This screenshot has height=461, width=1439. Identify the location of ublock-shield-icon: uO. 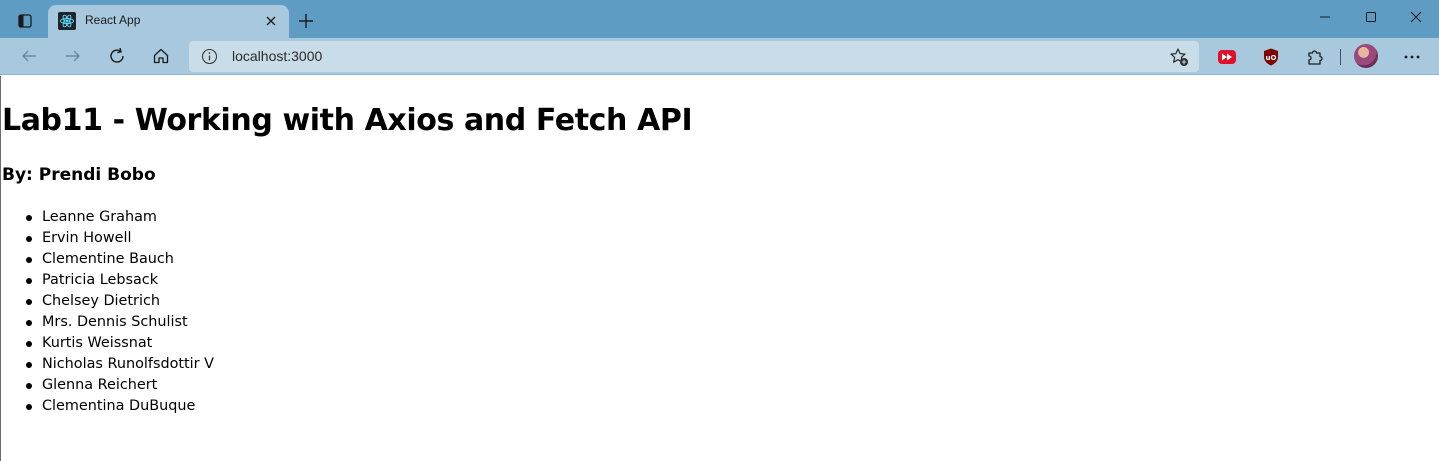
(1271, 57).